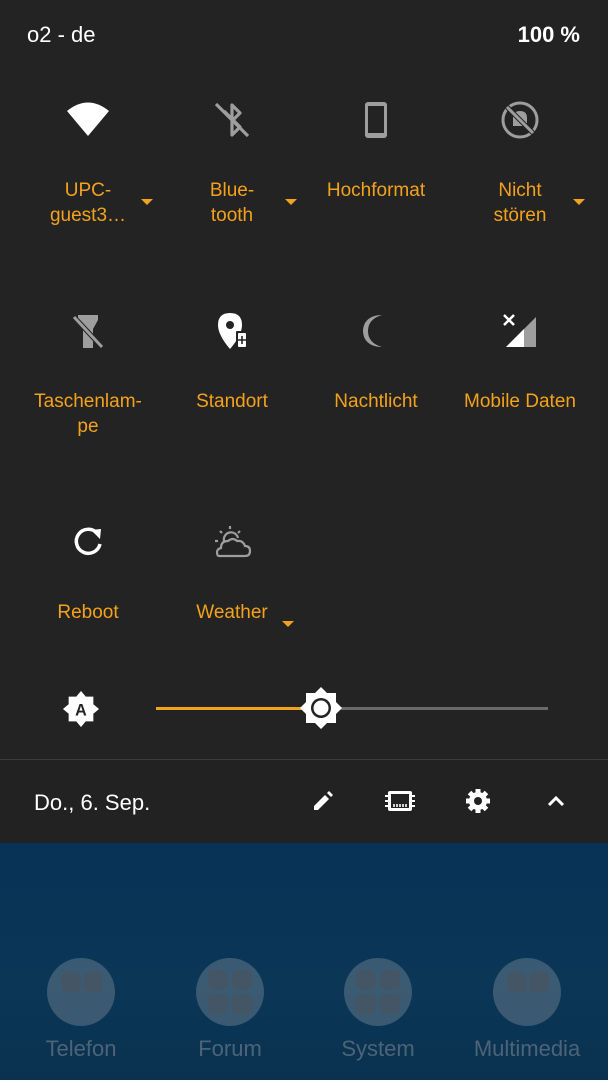  What do you see at coordinates (232, 203) in the screenshot?
I see `tile-bluetooth-label: Blue- tooth` at bounding box center [232, 203].